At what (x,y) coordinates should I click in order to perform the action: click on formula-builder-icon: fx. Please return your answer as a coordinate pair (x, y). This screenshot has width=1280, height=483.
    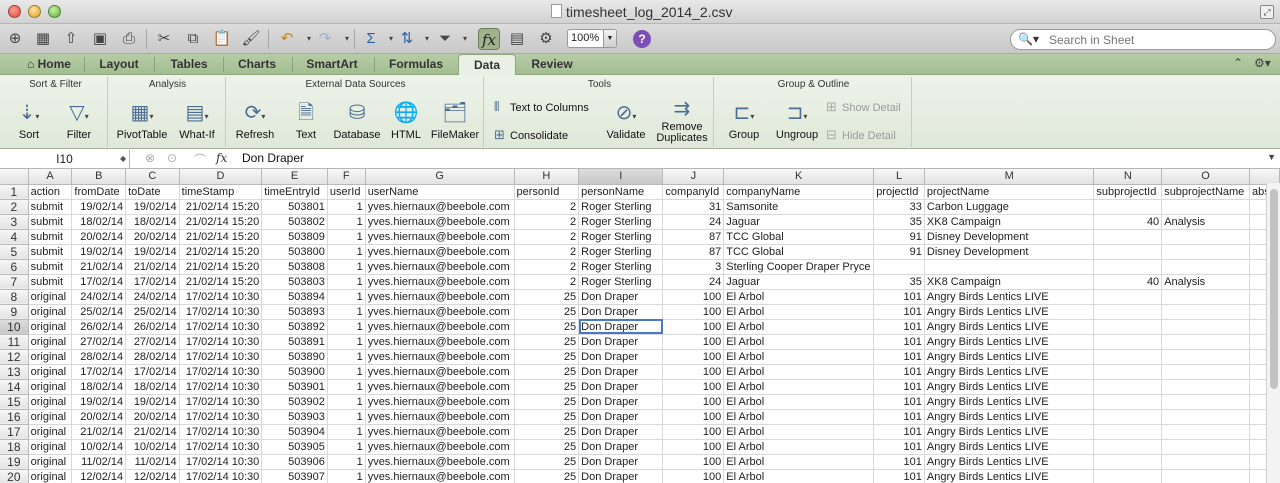
    Looking at the image, I should click on (489, 39).